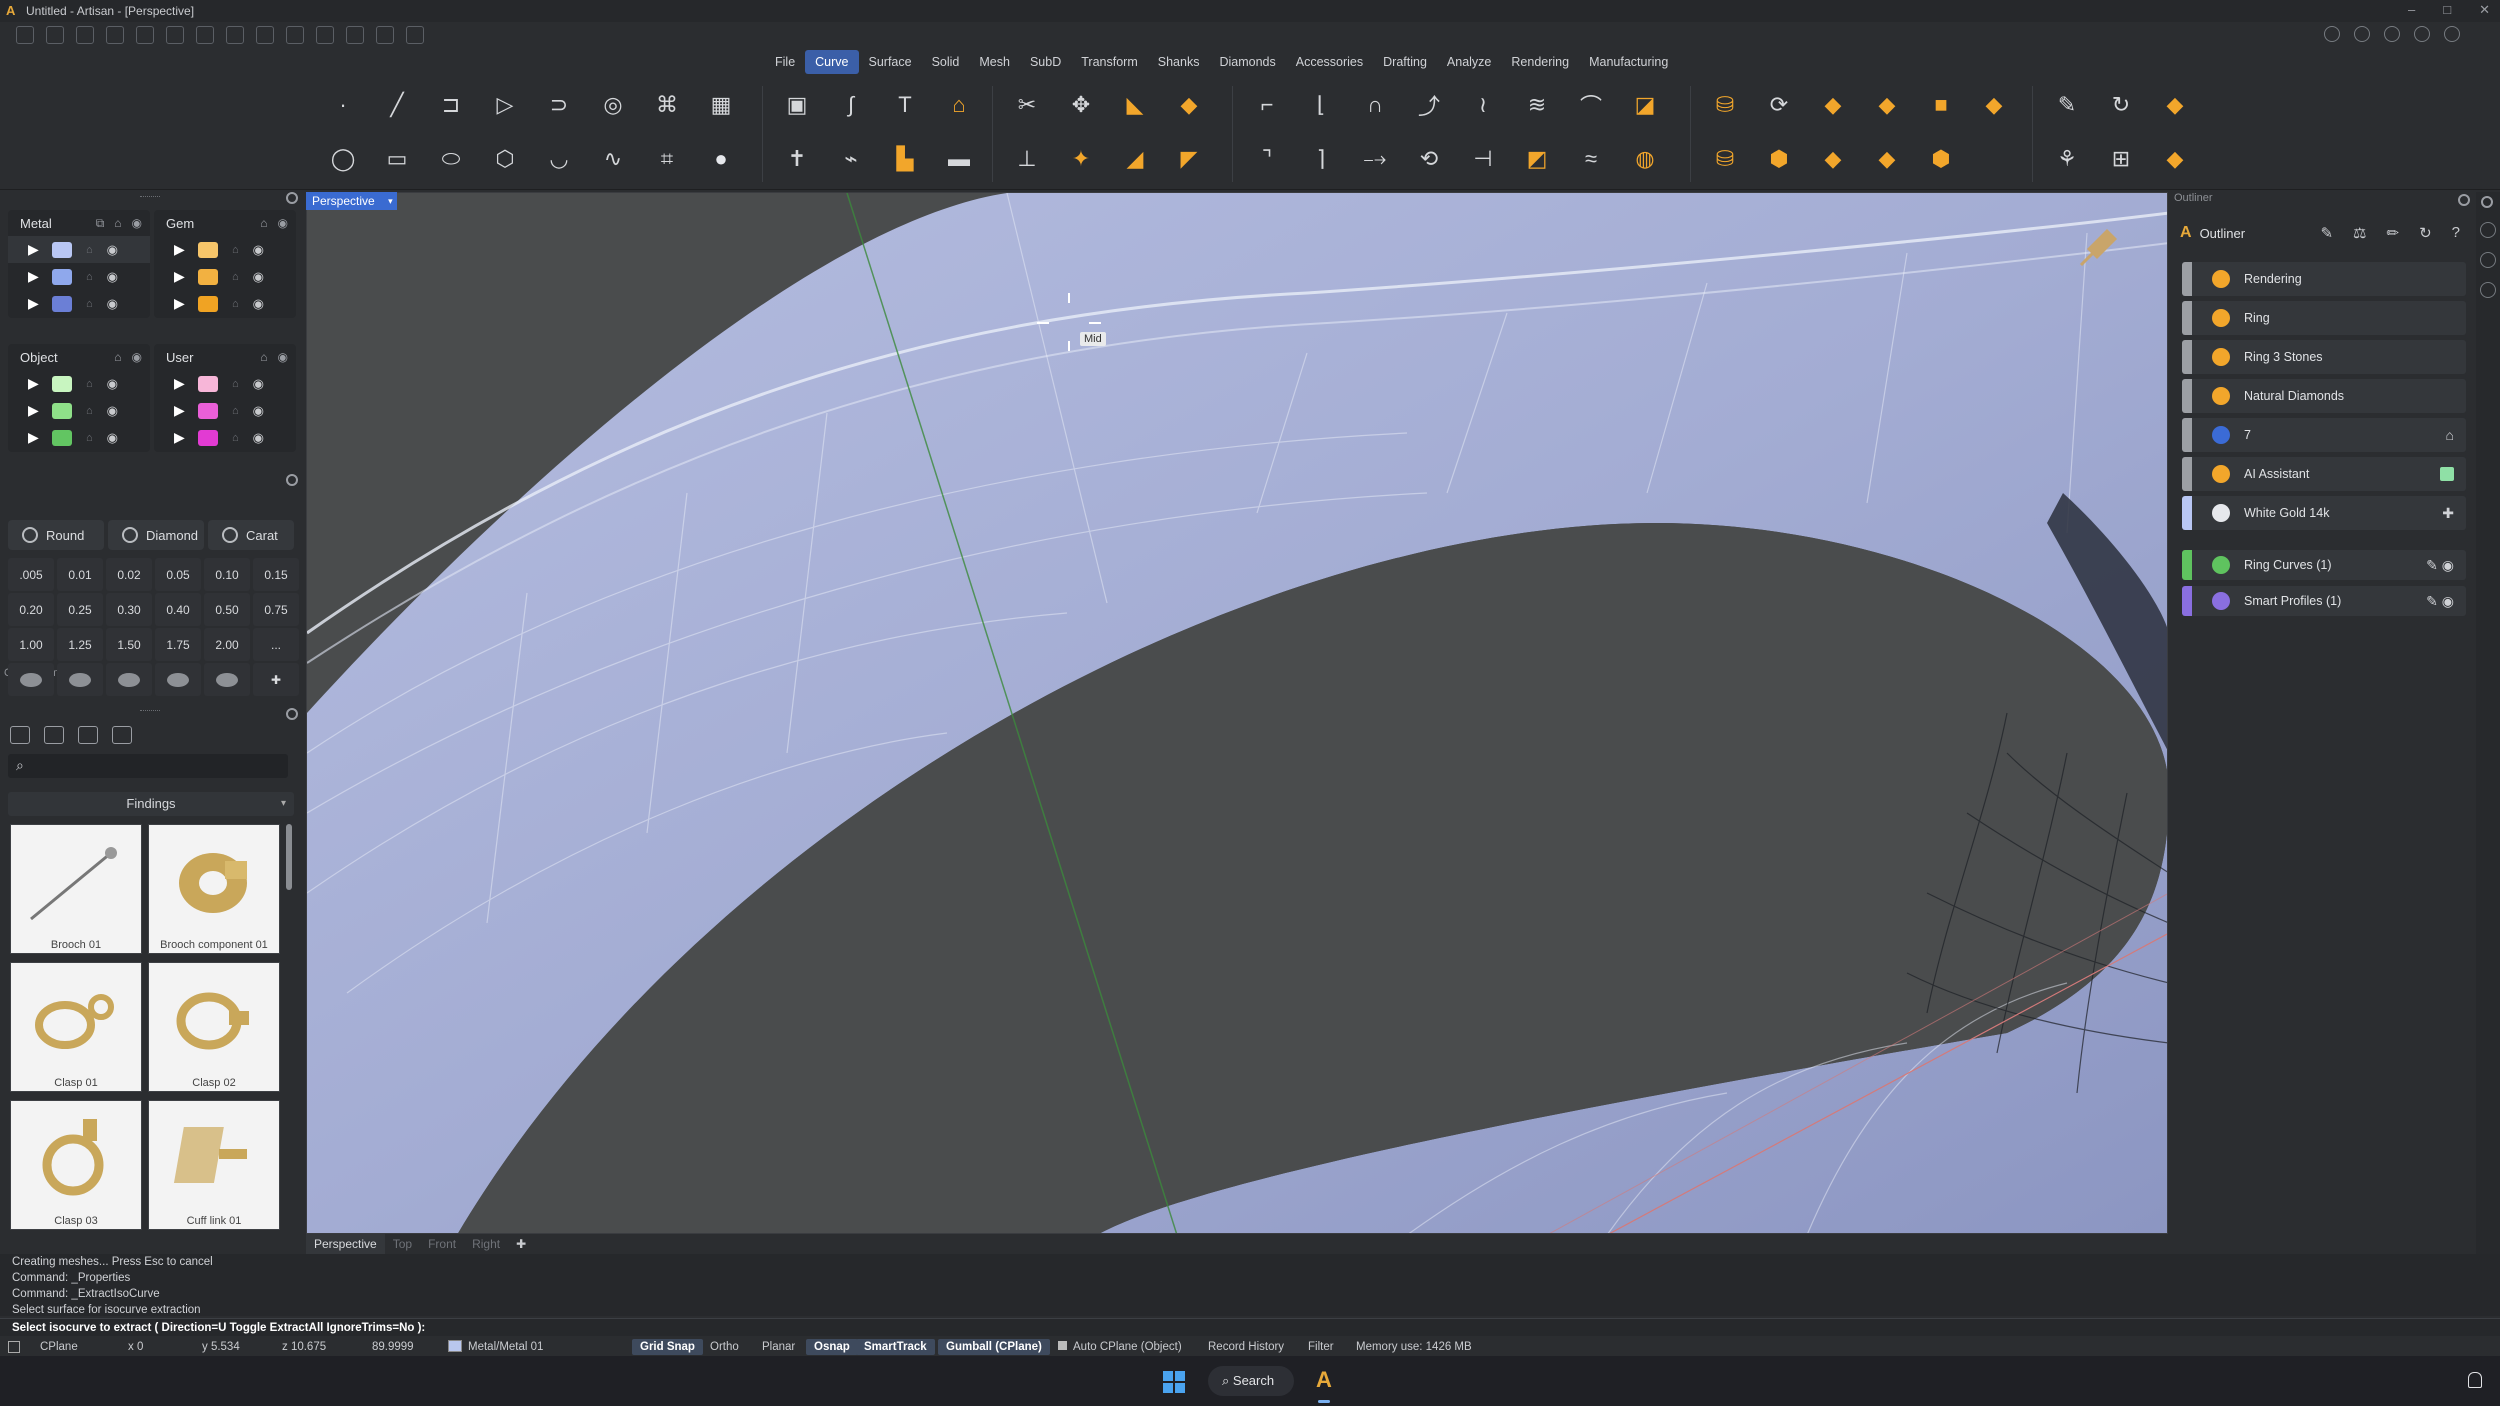  I want to click on tab-shanks: Shanks, so click(1179, 62).